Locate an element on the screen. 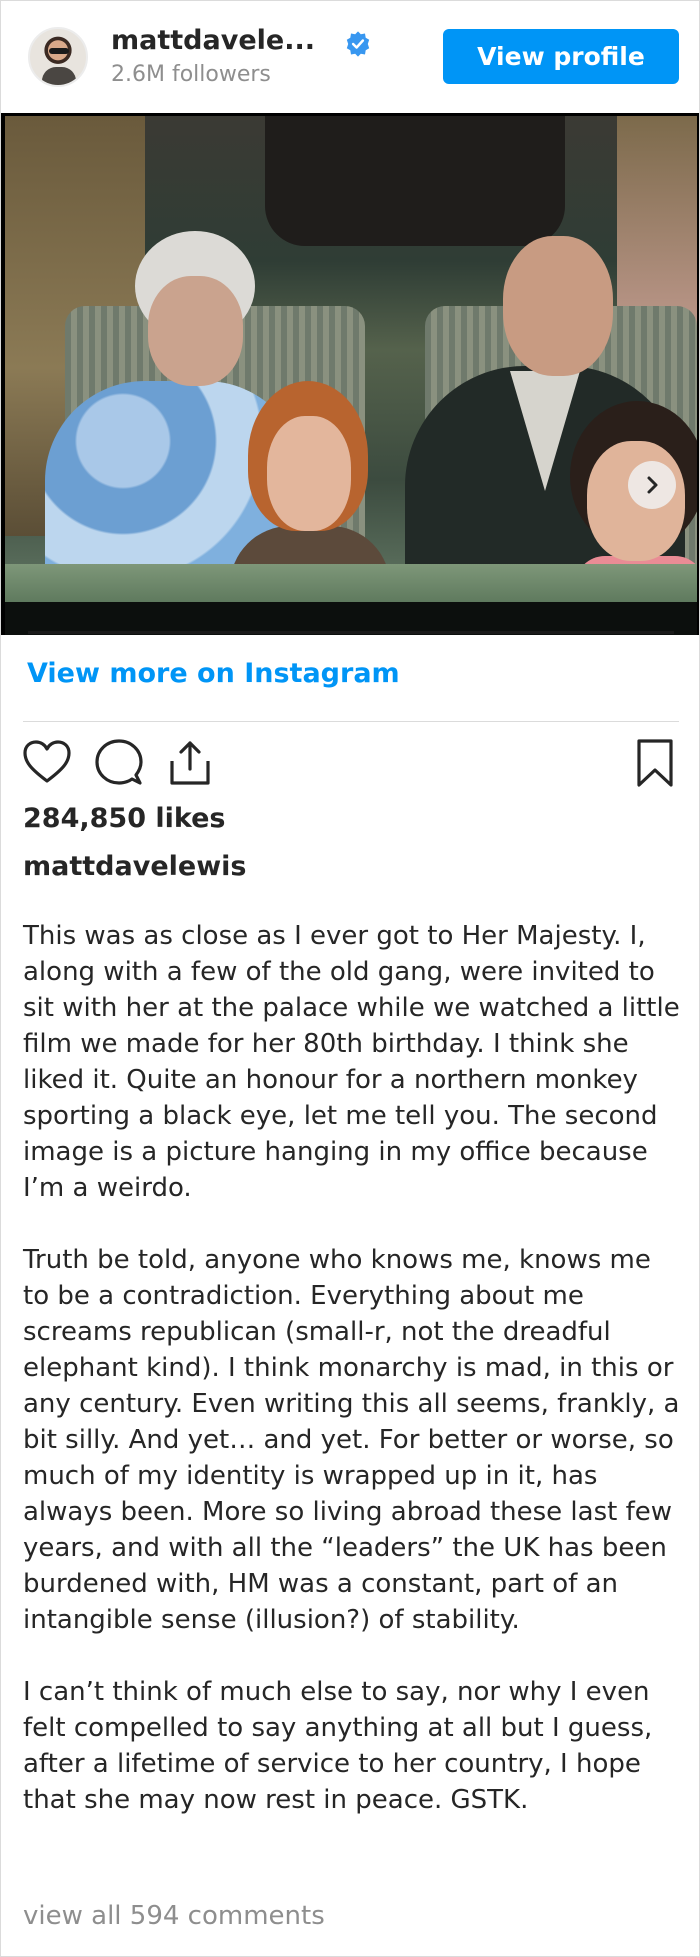 The width and height of the screenshot is (700, 1957). avatar-sunglasses is located at coordinates (59, 51).